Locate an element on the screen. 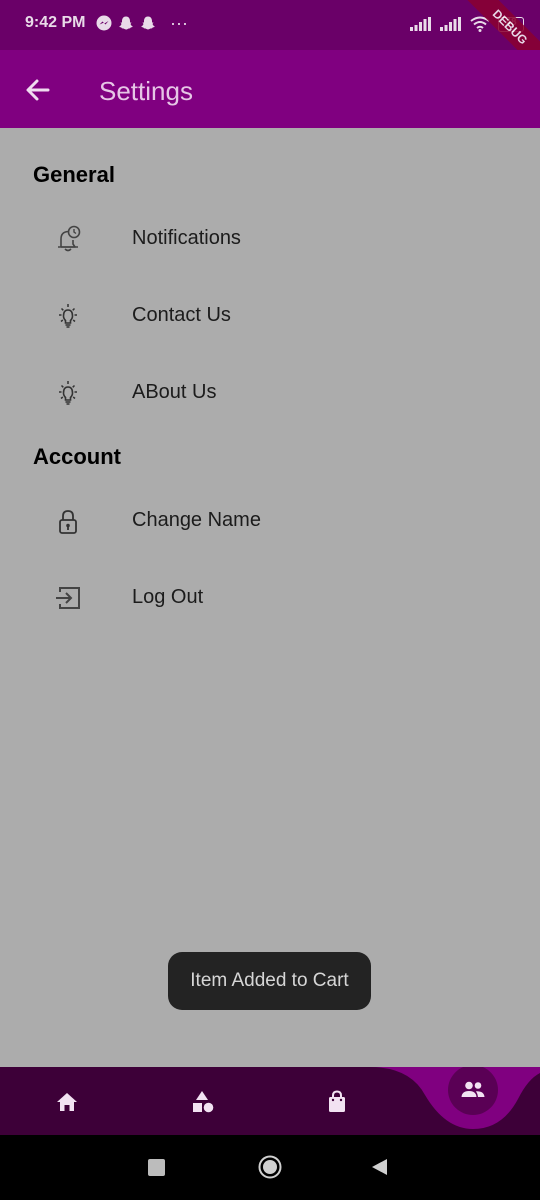 The height and width of the screenshot is (1200, 540). section-title-general: General is located at coordinates (74, 174).